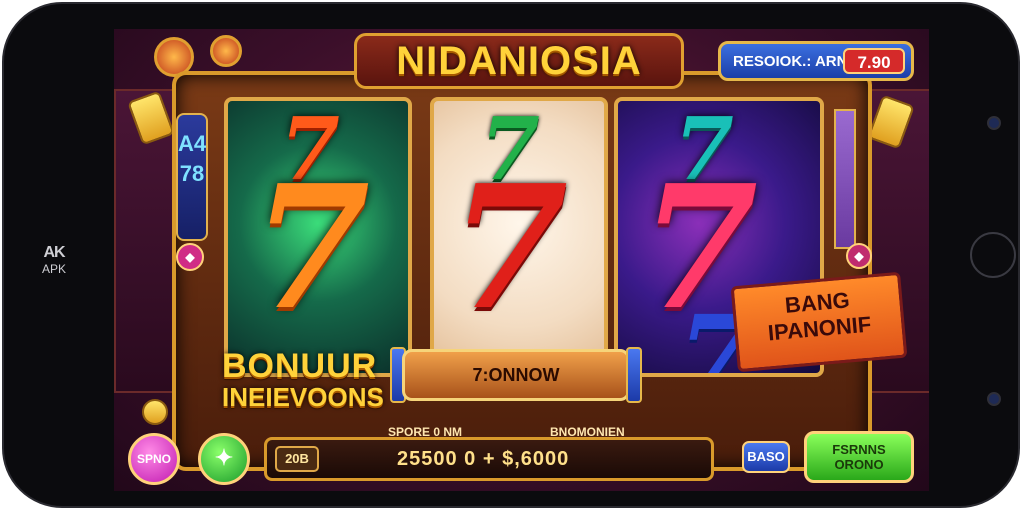  What do you see at coordinates (819, 322) in the screenshot?
I see `promo-banner: BANG IPANONIF` at bounding box center [819, 322].